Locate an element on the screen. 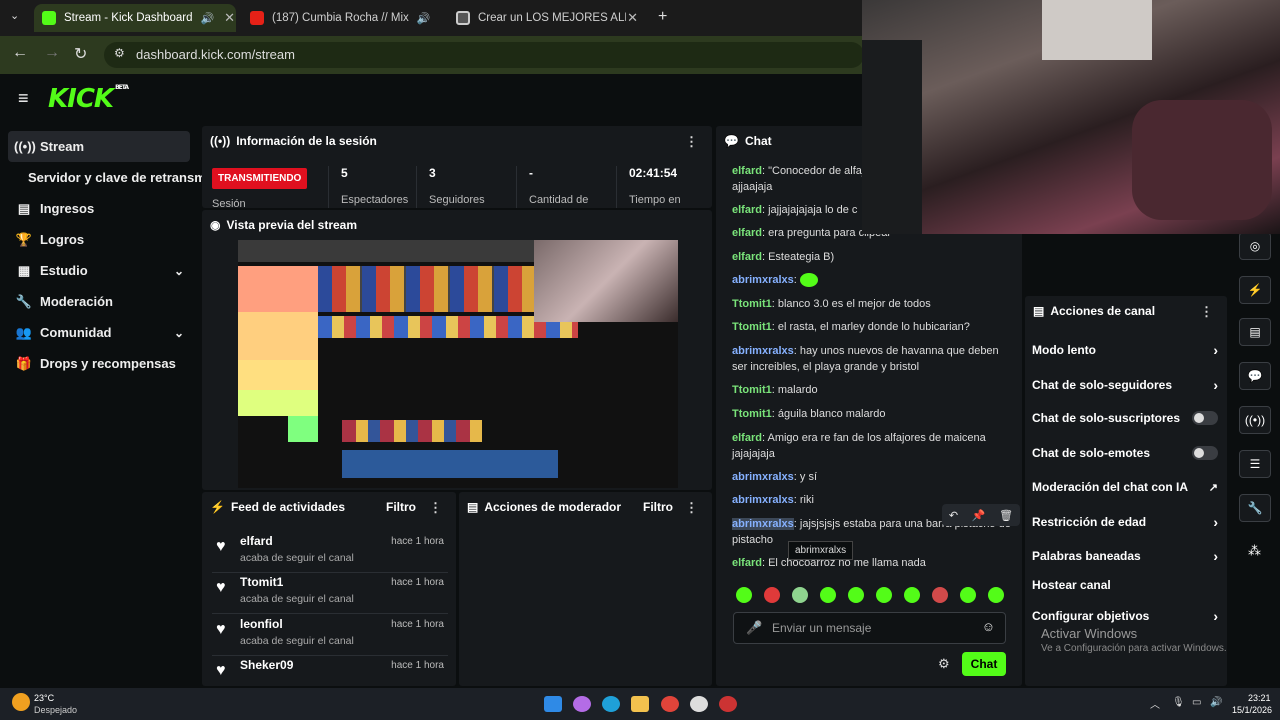  sidebar-item-moderacion: 🔧 Moderación is located at coordinates (99, 301).